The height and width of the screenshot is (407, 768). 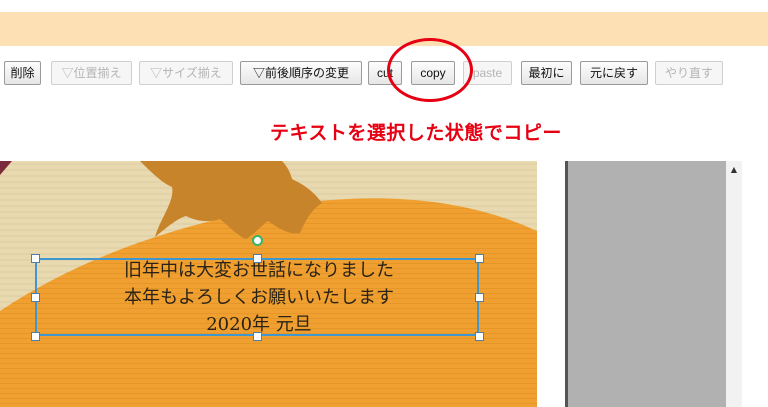 I want to click on resize-handle-right, so click(x=479, y=297).